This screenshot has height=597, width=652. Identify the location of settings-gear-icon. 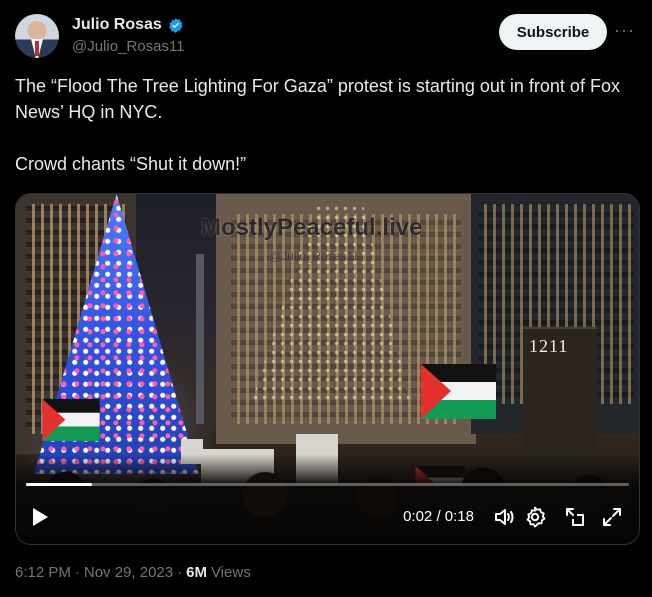
(535, 517).